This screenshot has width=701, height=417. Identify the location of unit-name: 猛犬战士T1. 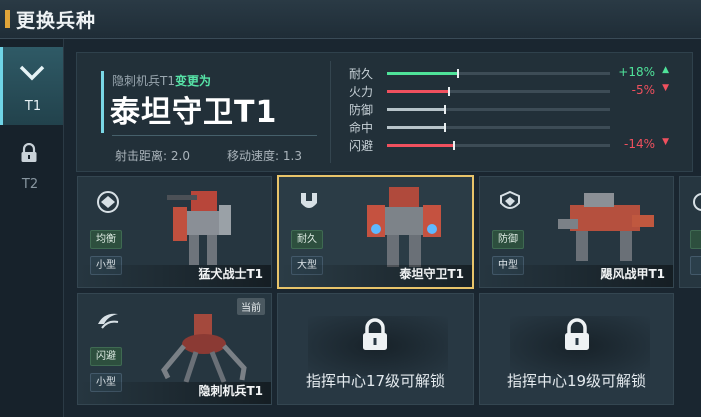
(230, 274).